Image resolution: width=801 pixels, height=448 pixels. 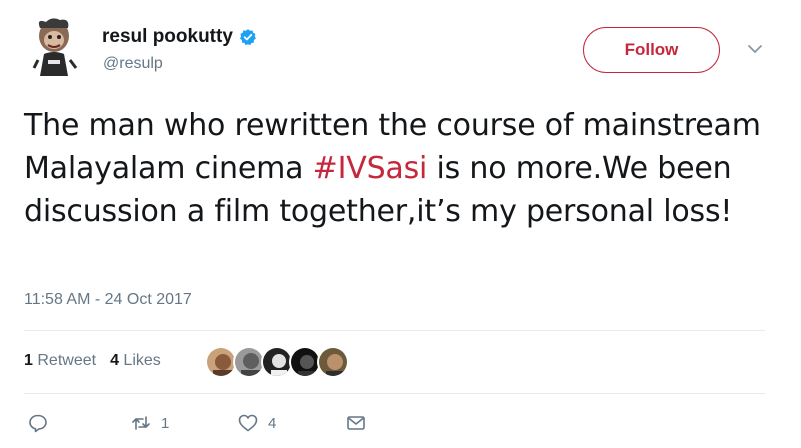 I want to click on like-count: 4, so click(x=272, y=423).